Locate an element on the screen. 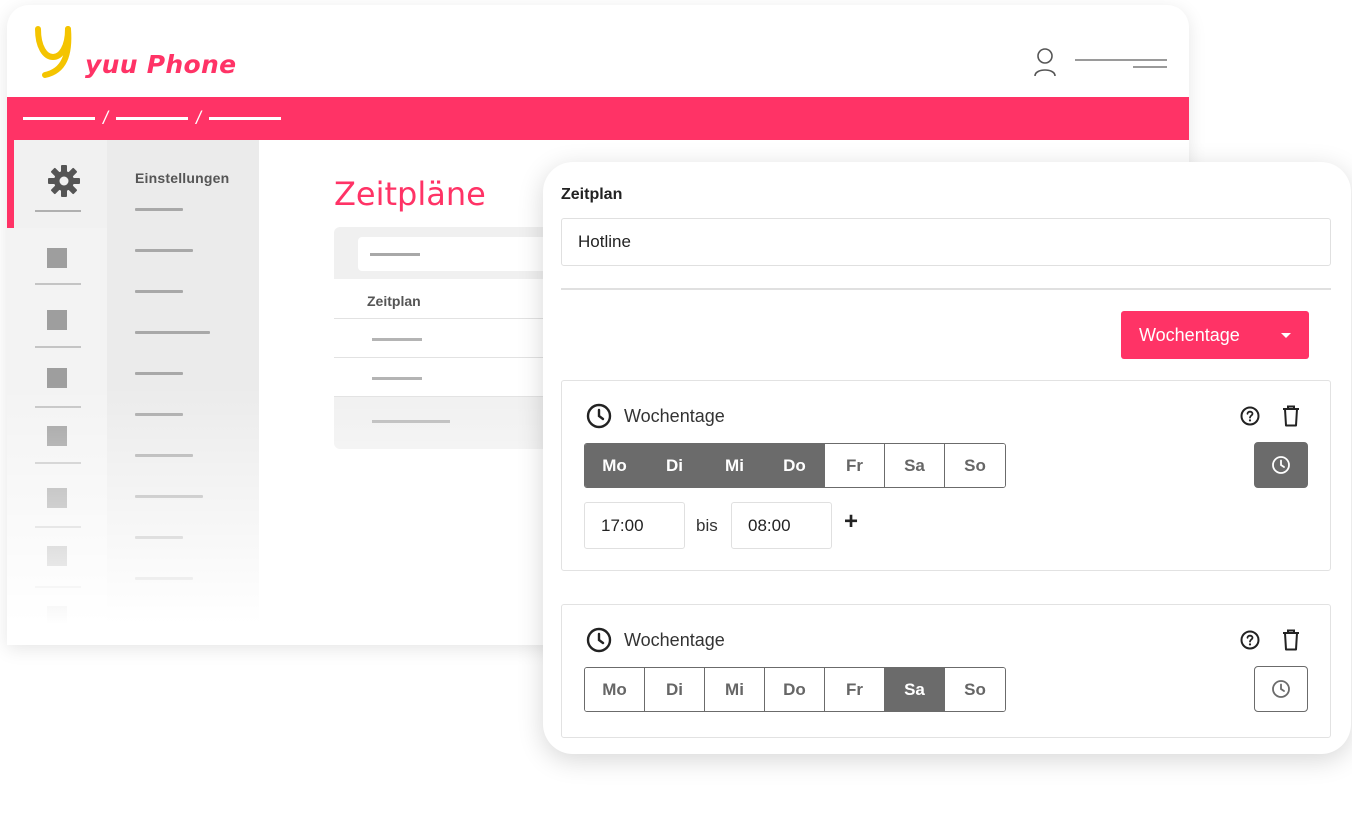 This screenshot has height=814, width=1352. caret-down-icon is located at coordinates (1286, 335).